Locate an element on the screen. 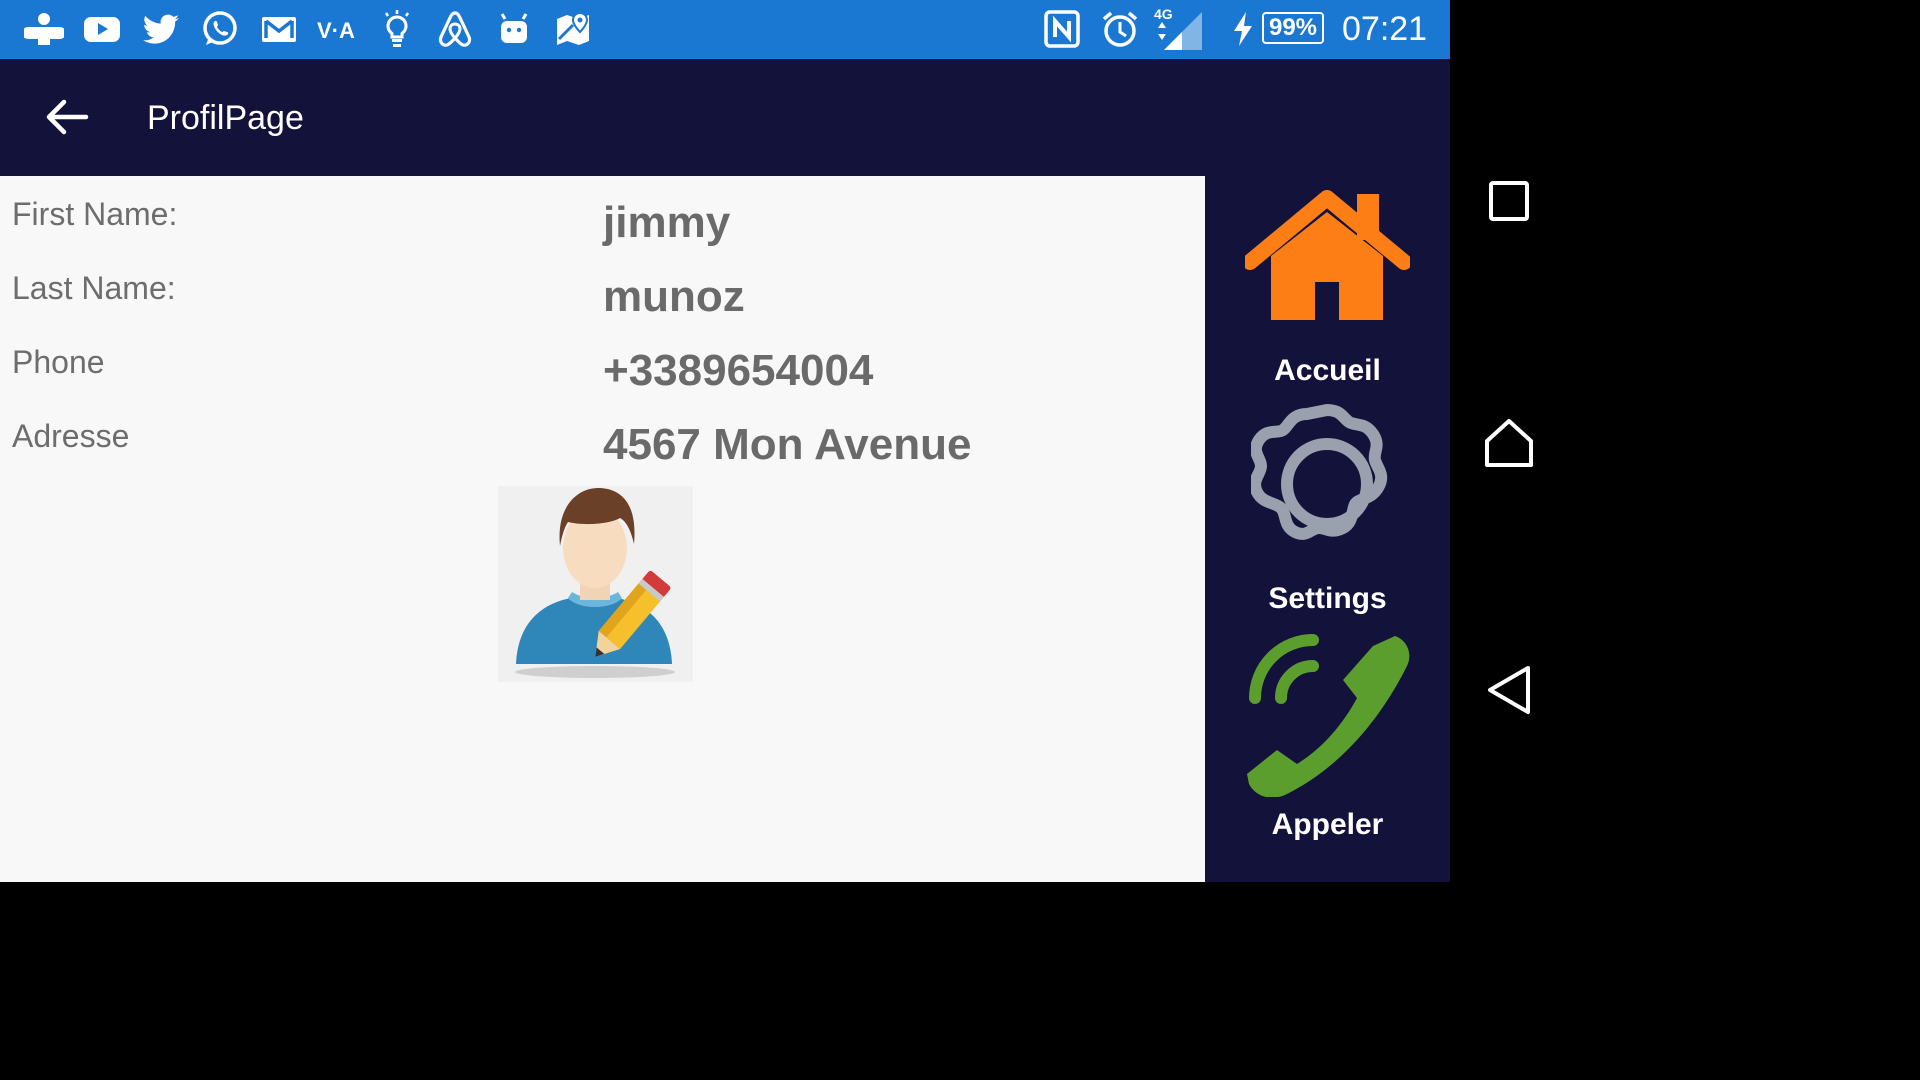 The image size is (1920, 1080). call-menu-button: Appeler is located at coordinates (1327, 747).